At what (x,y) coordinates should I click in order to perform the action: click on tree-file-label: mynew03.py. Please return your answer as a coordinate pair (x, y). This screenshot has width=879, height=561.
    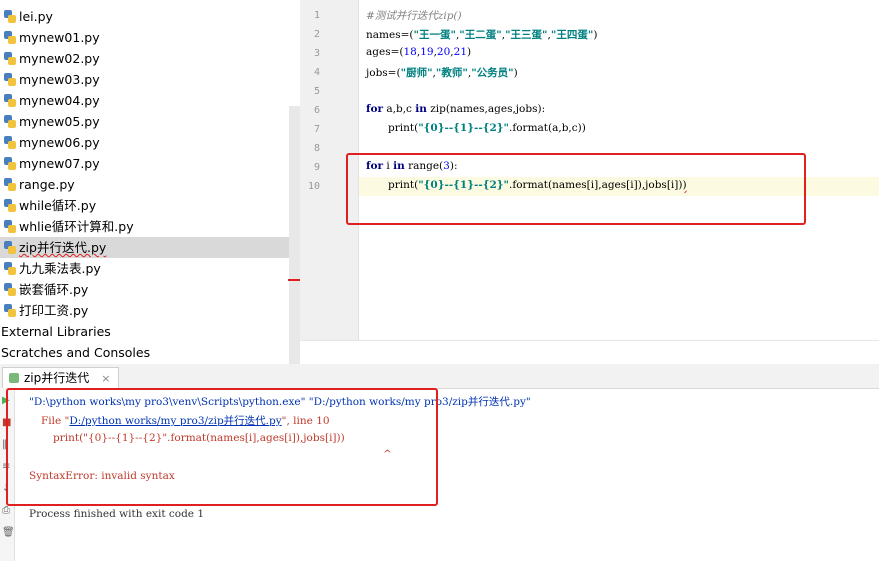
    Looking at the image, I should click on (59, 79).